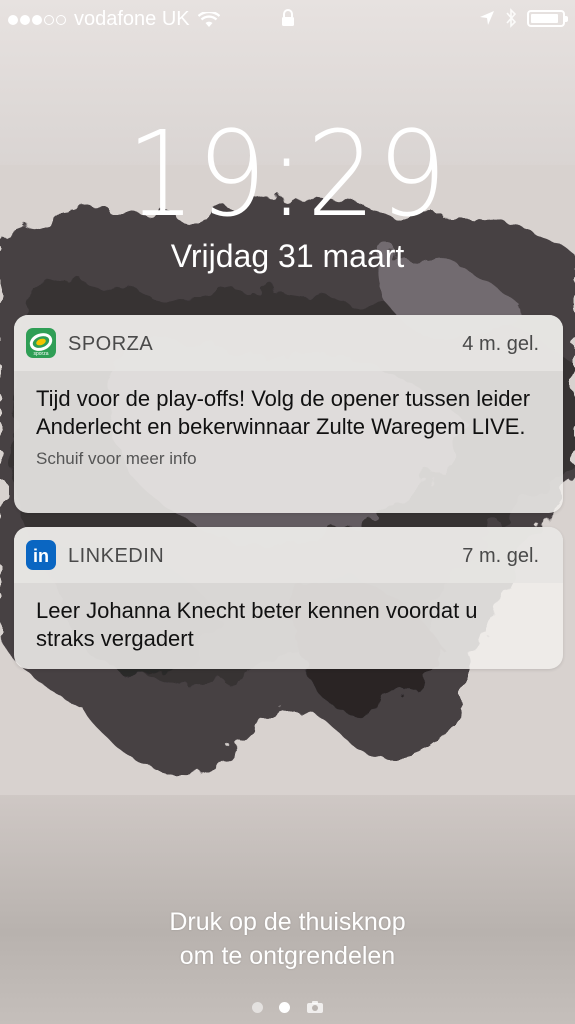 This screenshot has height=1024, width=575. I want to click on linkedin-icon: in, so click(41, 555).